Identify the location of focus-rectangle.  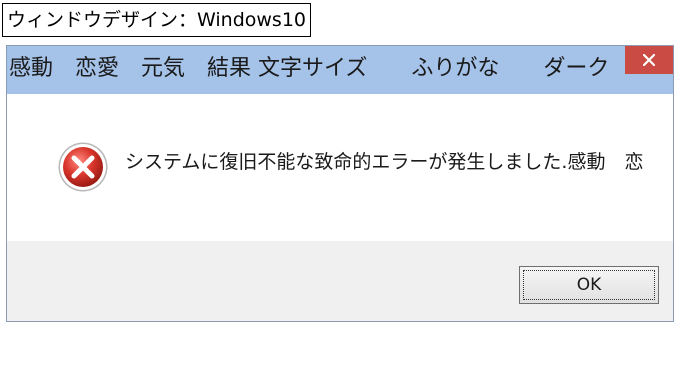
(589, 285).